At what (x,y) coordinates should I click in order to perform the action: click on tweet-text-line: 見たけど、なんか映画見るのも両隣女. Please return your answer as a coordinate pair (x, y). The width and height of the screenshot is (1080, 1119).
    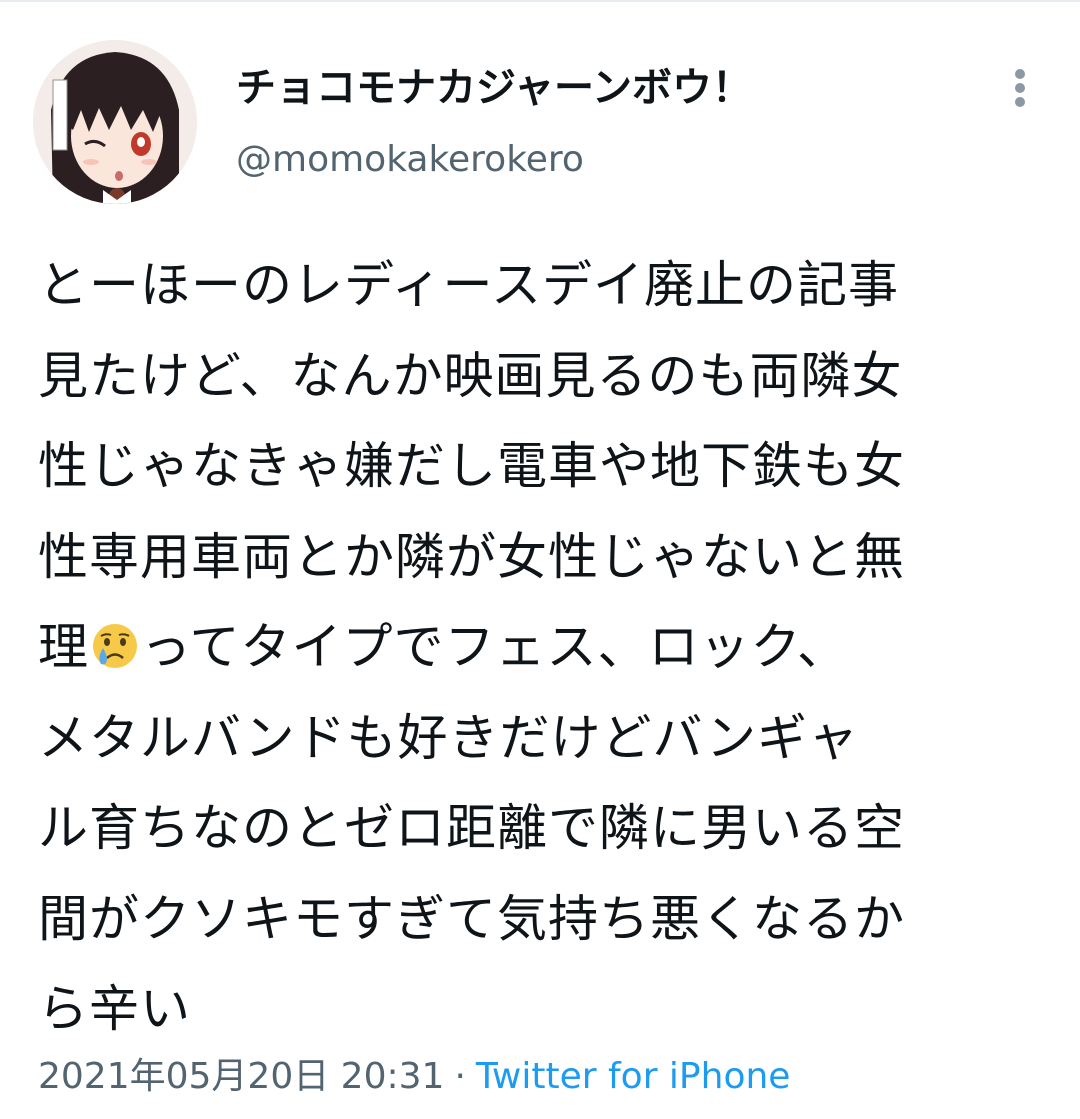
    Looking at the image, I should click on (544, 376).